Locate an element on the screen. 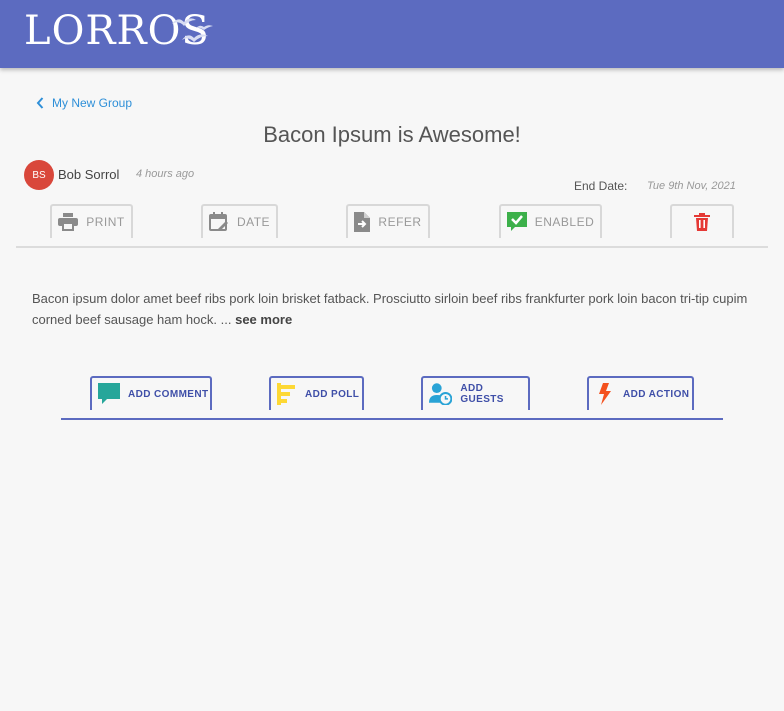 The image size is (784, 711). enabled-label: ENABLED is located at coordinates (564, 222).